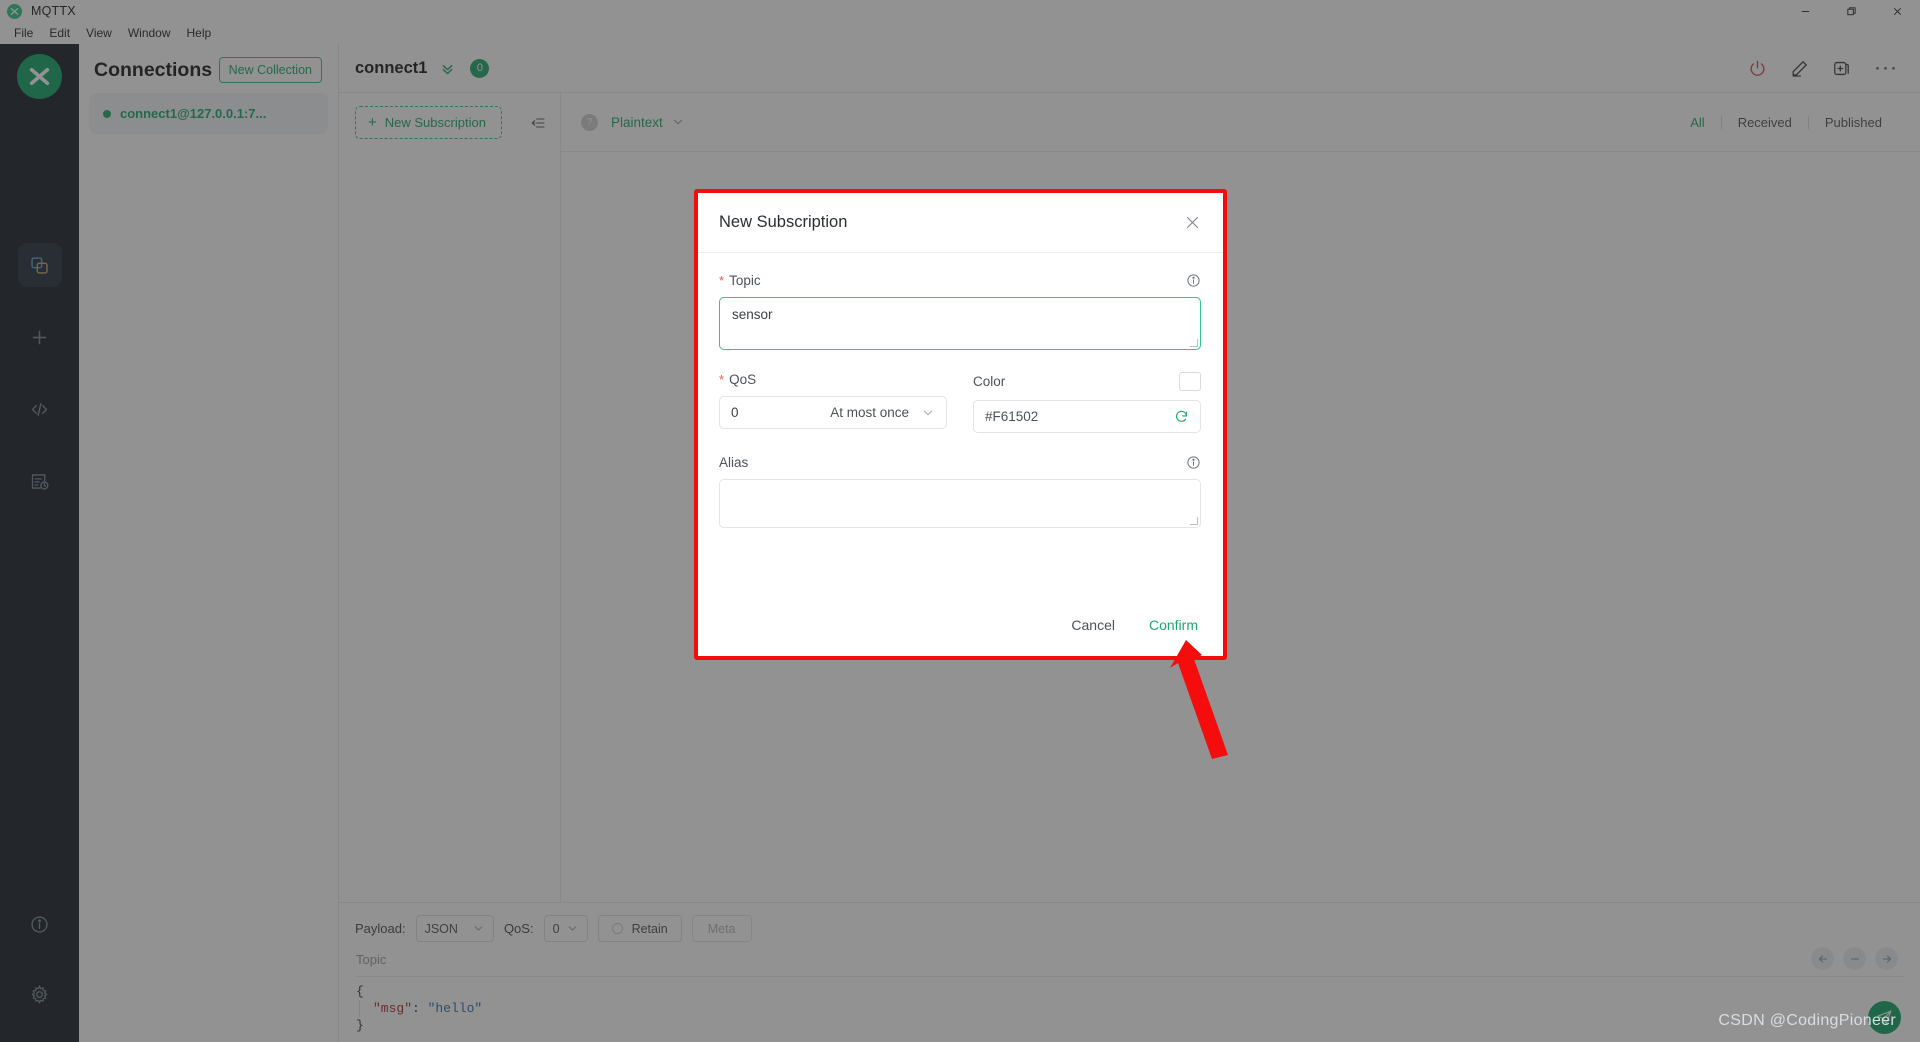  I want to click on topic-label-row: * Topic, so click(960, 280).